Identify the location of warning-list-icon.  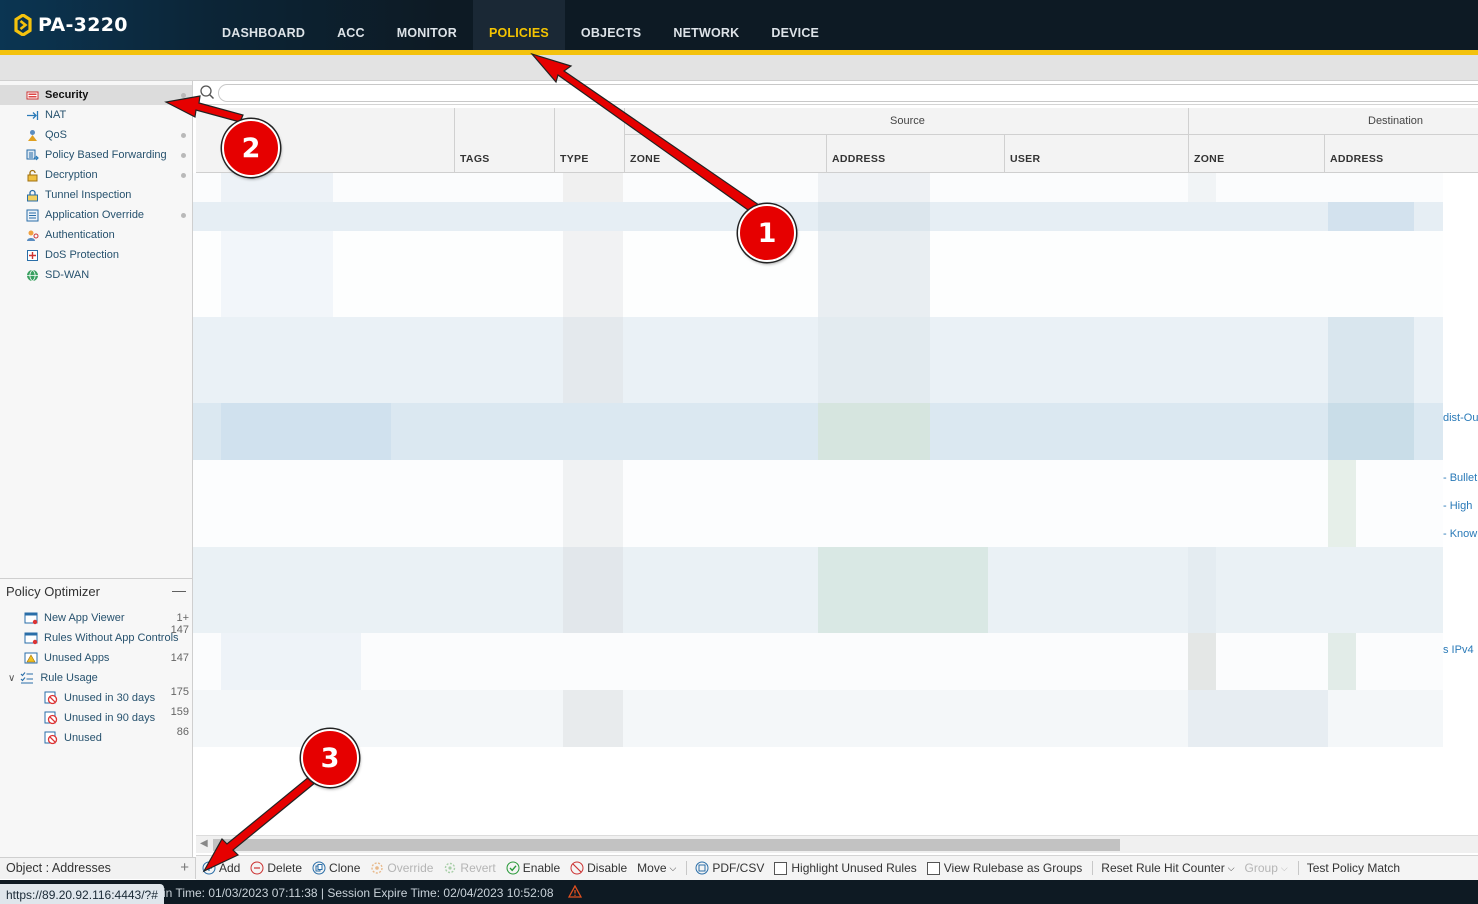
(31, 658).